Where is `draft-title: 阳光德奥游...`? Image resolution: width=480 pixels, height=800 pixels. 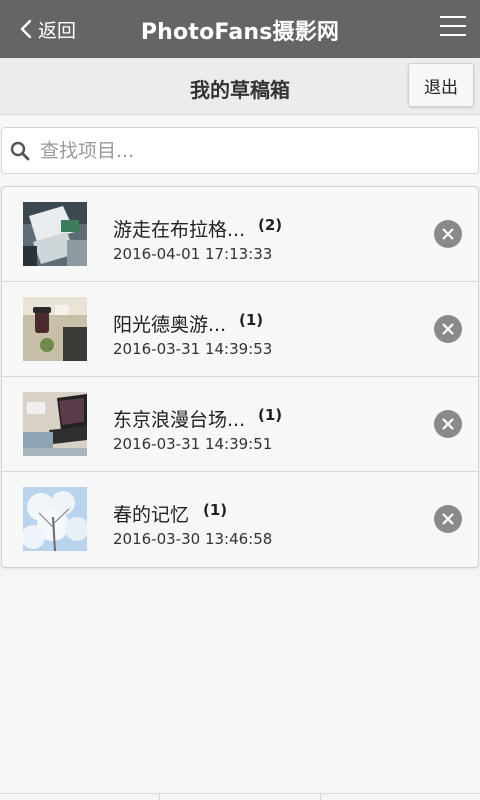 draft-title: 阳光德奥游... is located at coordinates (170, 325).